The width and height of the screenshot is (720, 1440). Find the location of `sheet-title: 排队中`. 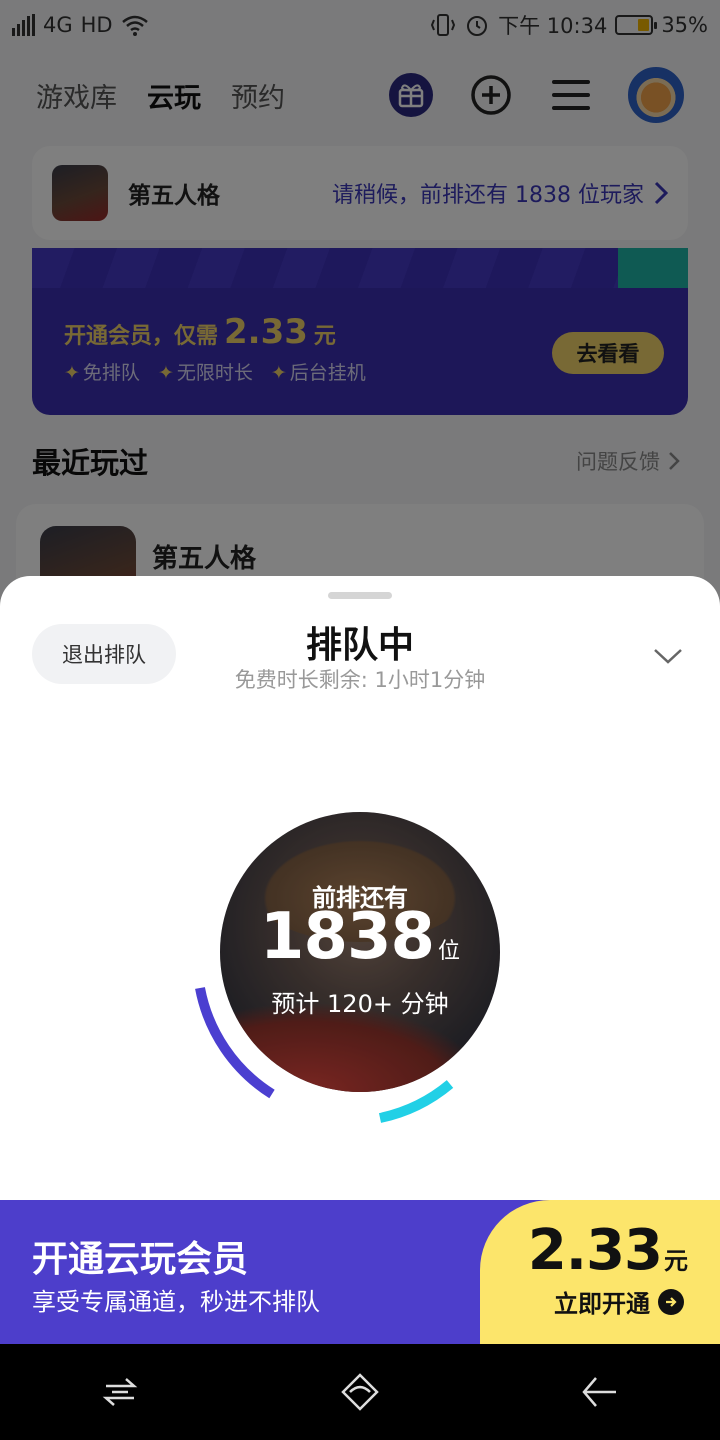

sheet-title: 排队中 is located at coordinates (359, 645).